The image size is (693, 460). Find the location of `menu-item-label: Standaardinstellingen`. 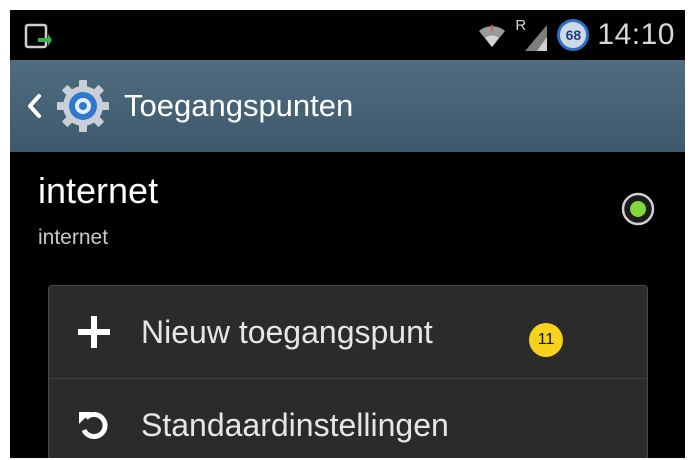

menu-item-label: Standaardinstellingen is located at coordinates (295, 424).